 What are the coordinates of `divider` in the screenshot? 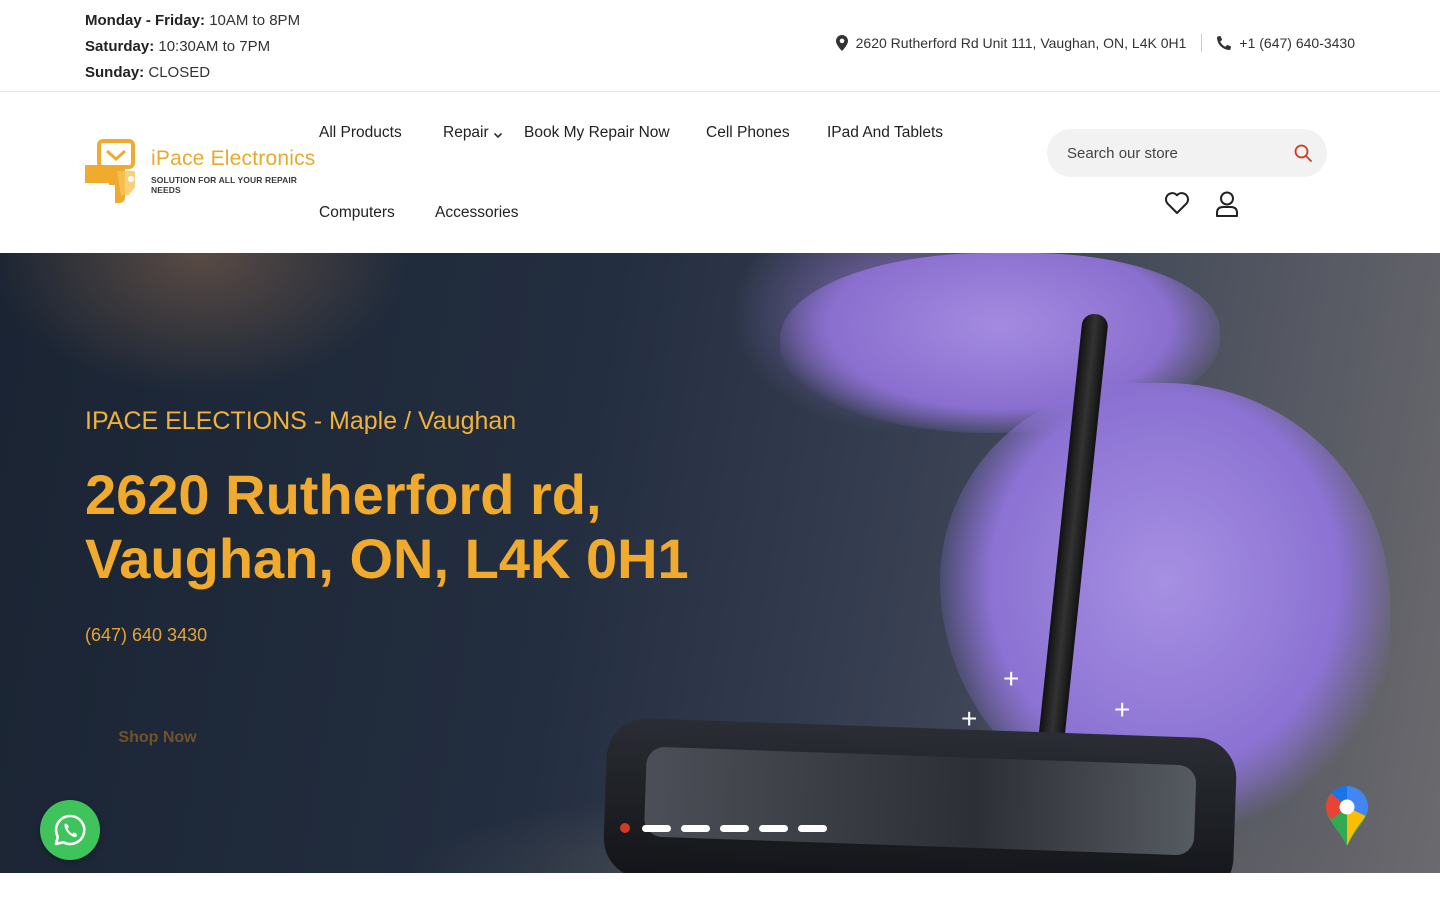 It's located at (1202, 43).